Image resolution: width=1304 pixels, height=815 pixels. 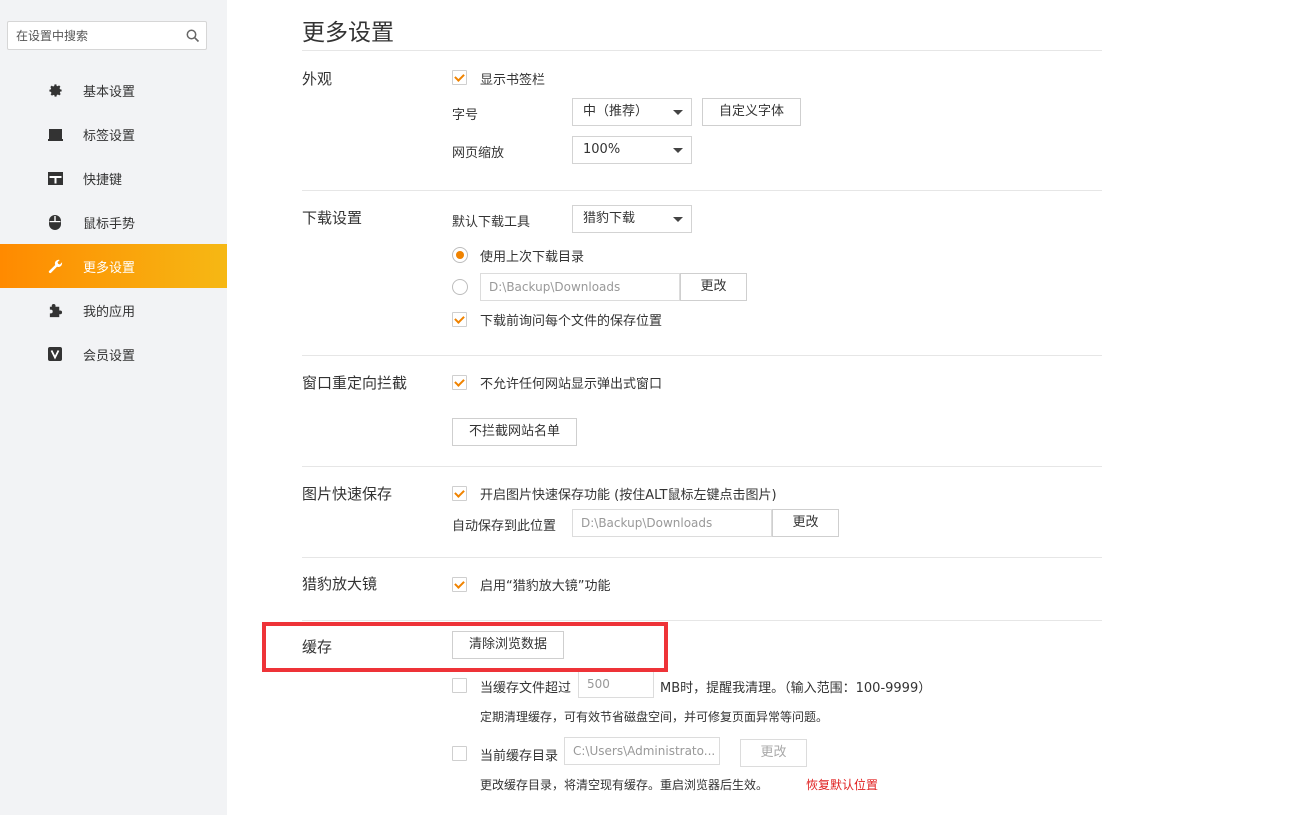 What do you see at coordinates (460, 255) in the screenshot?
I see `use-last-dir-radio` at bounding box center [460, 255].